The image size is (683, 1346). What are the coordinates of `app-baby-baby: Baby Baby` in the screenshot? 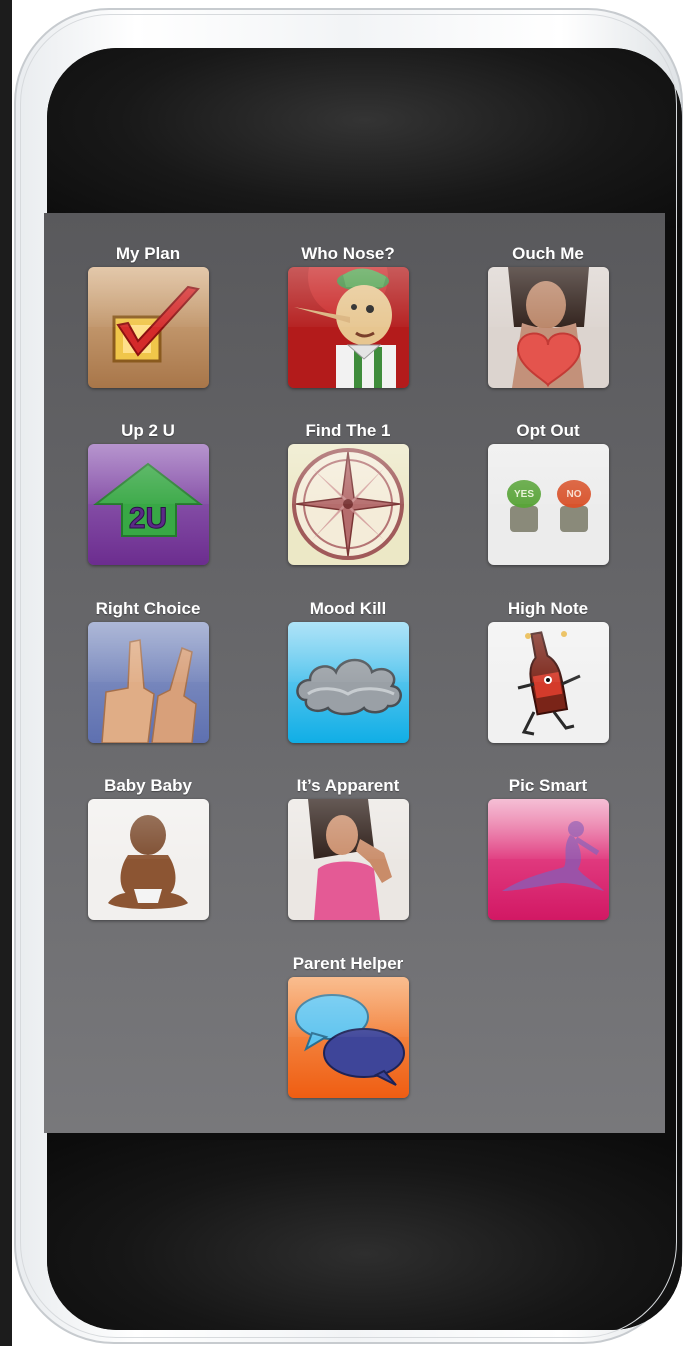 It's located at (148, 848).